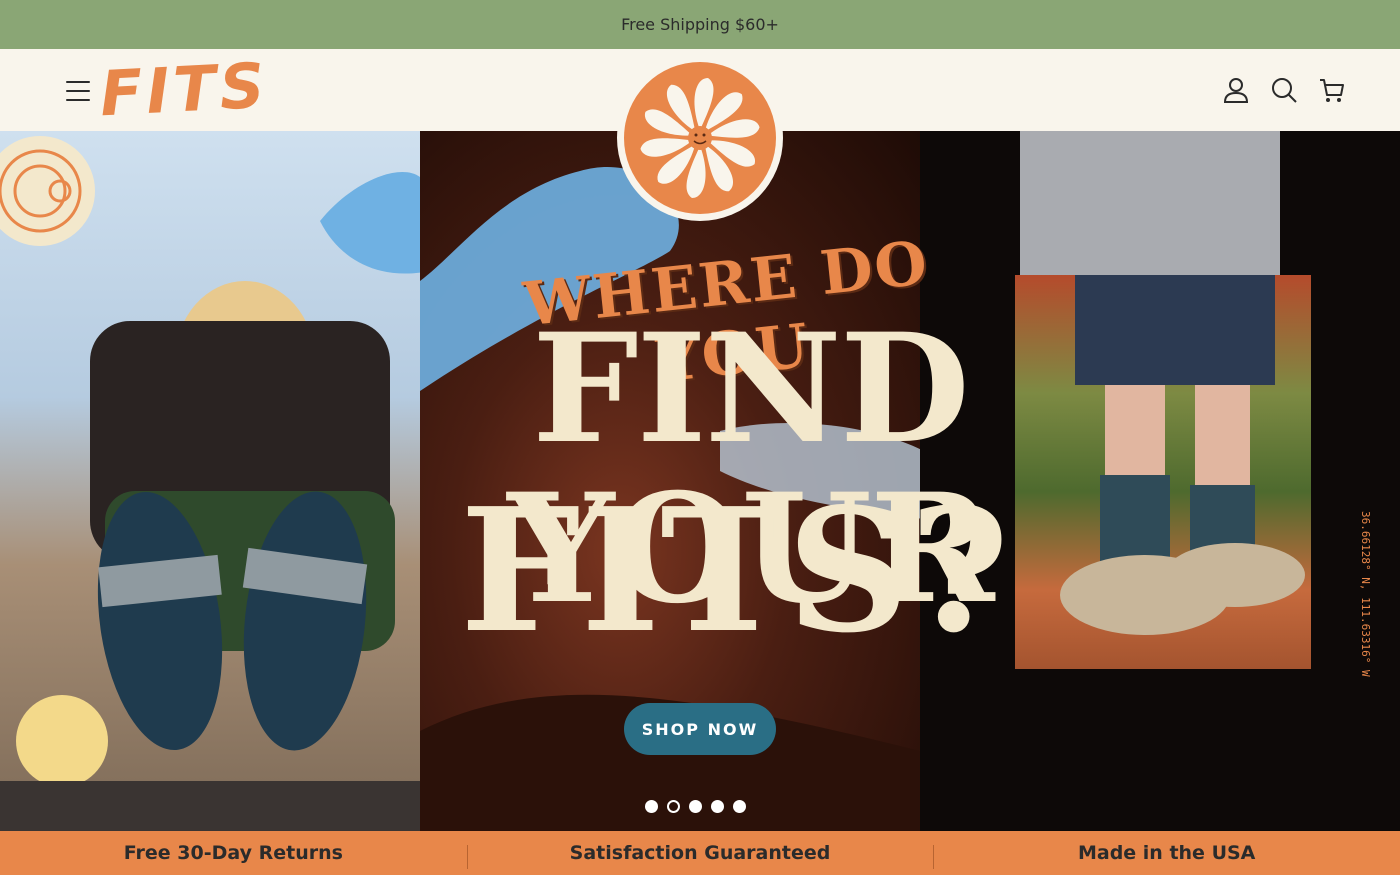 Image resolution: width=1400 pixels, height=875 pixels. I want to click on sun-flower-icon, so click(700, 138).